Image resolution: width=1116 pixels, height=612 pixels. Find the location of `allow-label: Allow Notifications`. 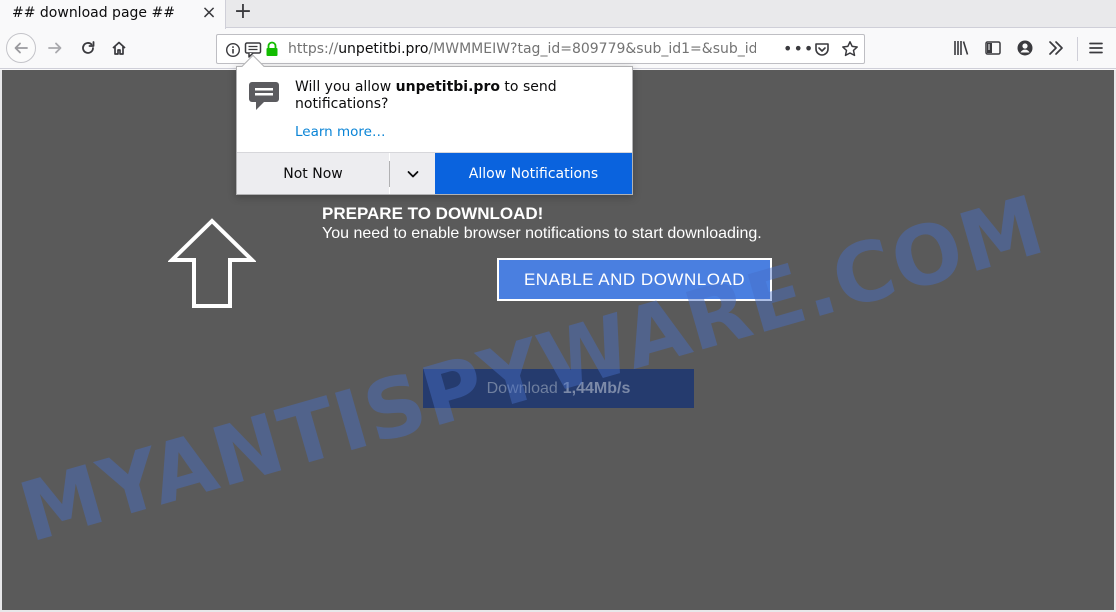

allow-label: Allow Notifications is located at coordinates (533, 173).